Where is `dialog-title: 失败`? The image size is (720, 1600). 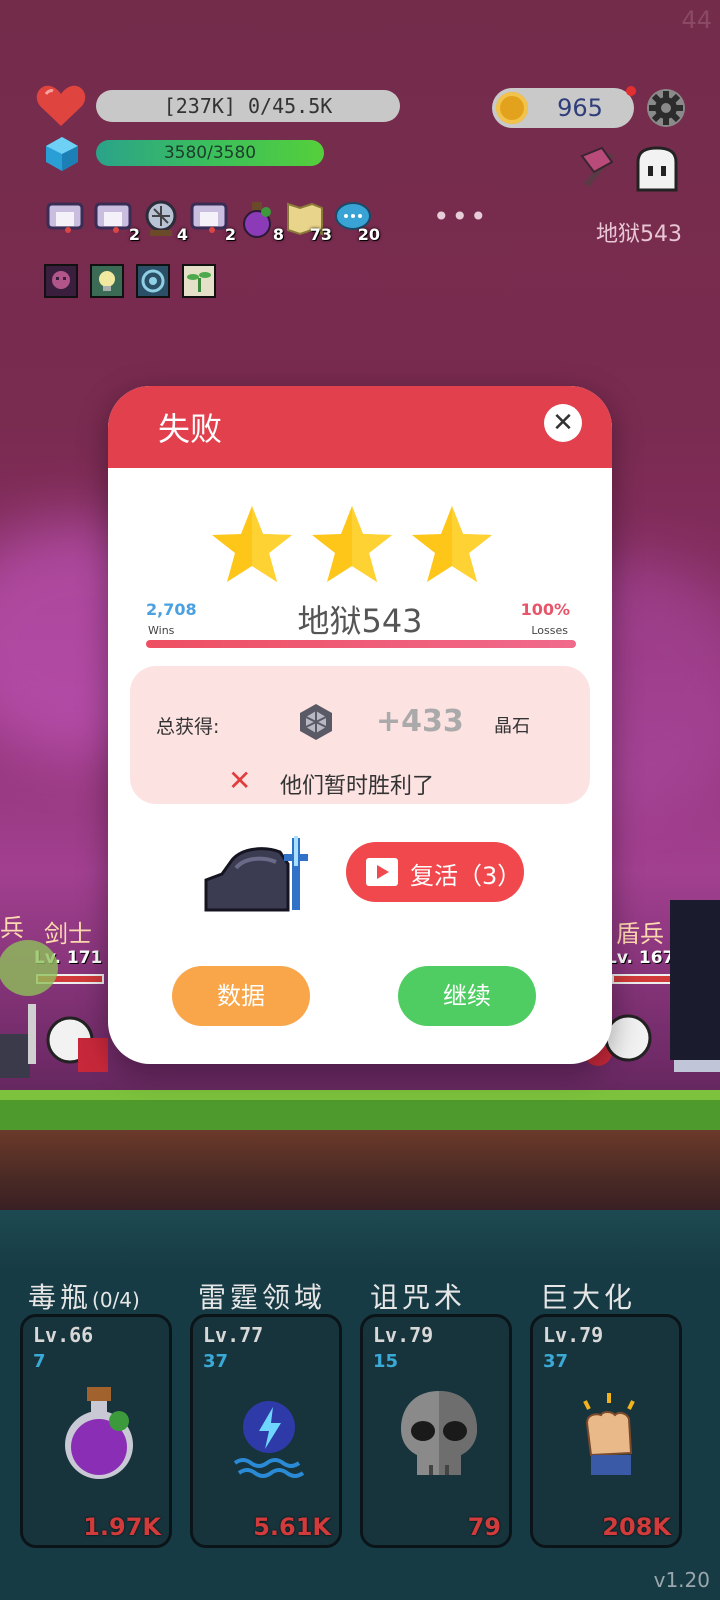
dialog-title: 失败 is located at coordinates (190, 429).